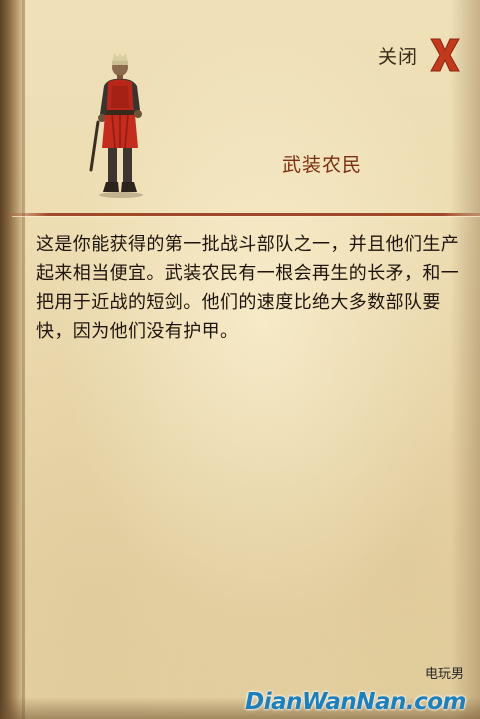 The width and height of the screenshot is (480, 719). What do you see at coordinates (355, 702) in the screenshot?
I see `watermark-logo: DianWanNan.com` at bounding box center [355, 702].